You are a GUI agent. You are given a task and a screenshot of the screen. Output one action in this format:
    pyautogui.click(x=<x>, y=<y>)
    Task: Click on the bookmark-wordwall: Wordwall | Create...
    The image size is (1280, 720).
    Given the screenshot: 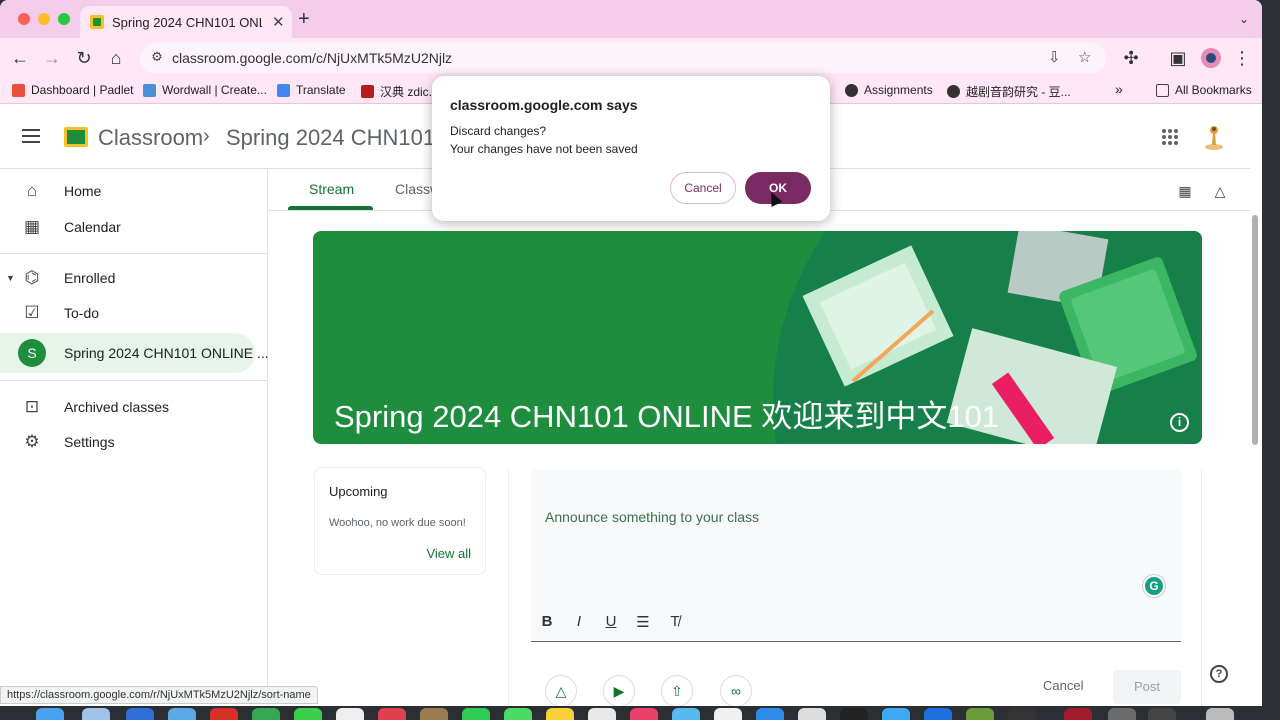 What is the action you would take?
    pyautogui.click(x=205, y=90)
    